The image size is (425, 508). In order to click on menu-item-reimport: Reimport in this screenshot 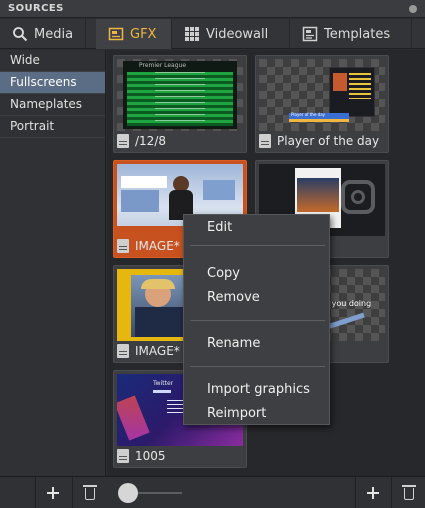, I will do `click(236, 413)`.